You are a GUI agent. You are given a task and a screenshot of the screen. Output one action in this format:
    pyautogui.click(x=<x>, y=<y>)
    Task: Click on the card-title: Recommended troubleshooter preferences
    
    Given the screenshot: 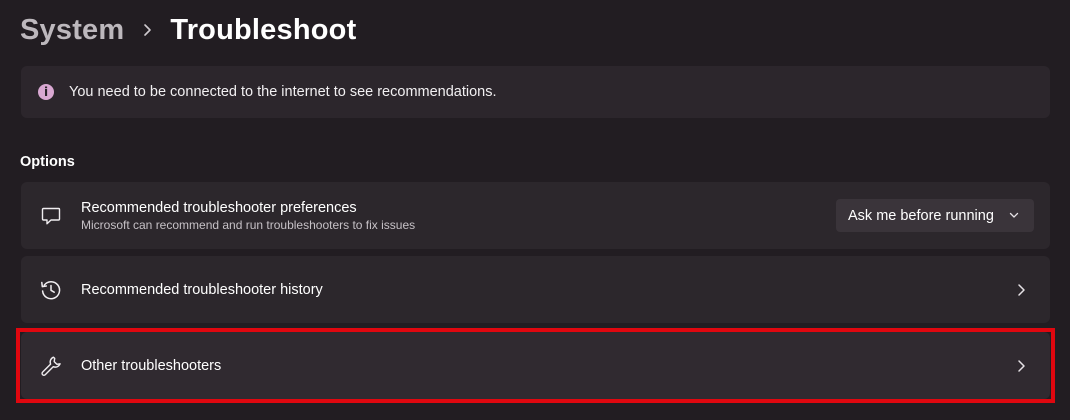 What is the action you would take?
    pyautogui.click(x=219, y=207)
    